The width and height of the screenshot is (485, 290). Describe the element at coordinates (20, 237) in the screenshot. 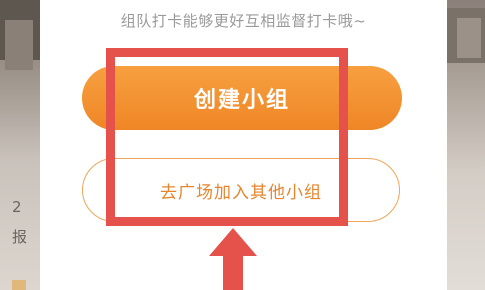

I see `background-text: 报` at that location.